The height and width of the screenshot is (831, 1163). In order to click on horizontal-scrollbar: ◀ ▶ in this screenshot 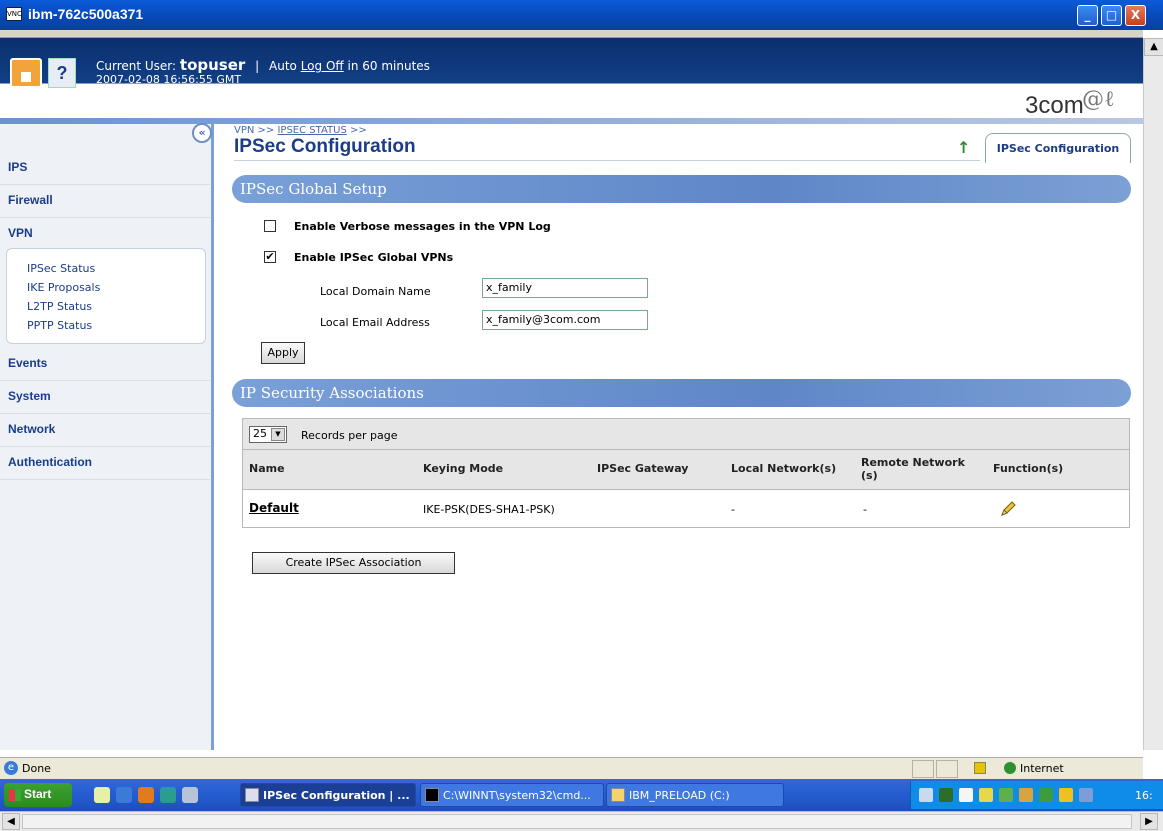, I will do `click(581, 821)`.